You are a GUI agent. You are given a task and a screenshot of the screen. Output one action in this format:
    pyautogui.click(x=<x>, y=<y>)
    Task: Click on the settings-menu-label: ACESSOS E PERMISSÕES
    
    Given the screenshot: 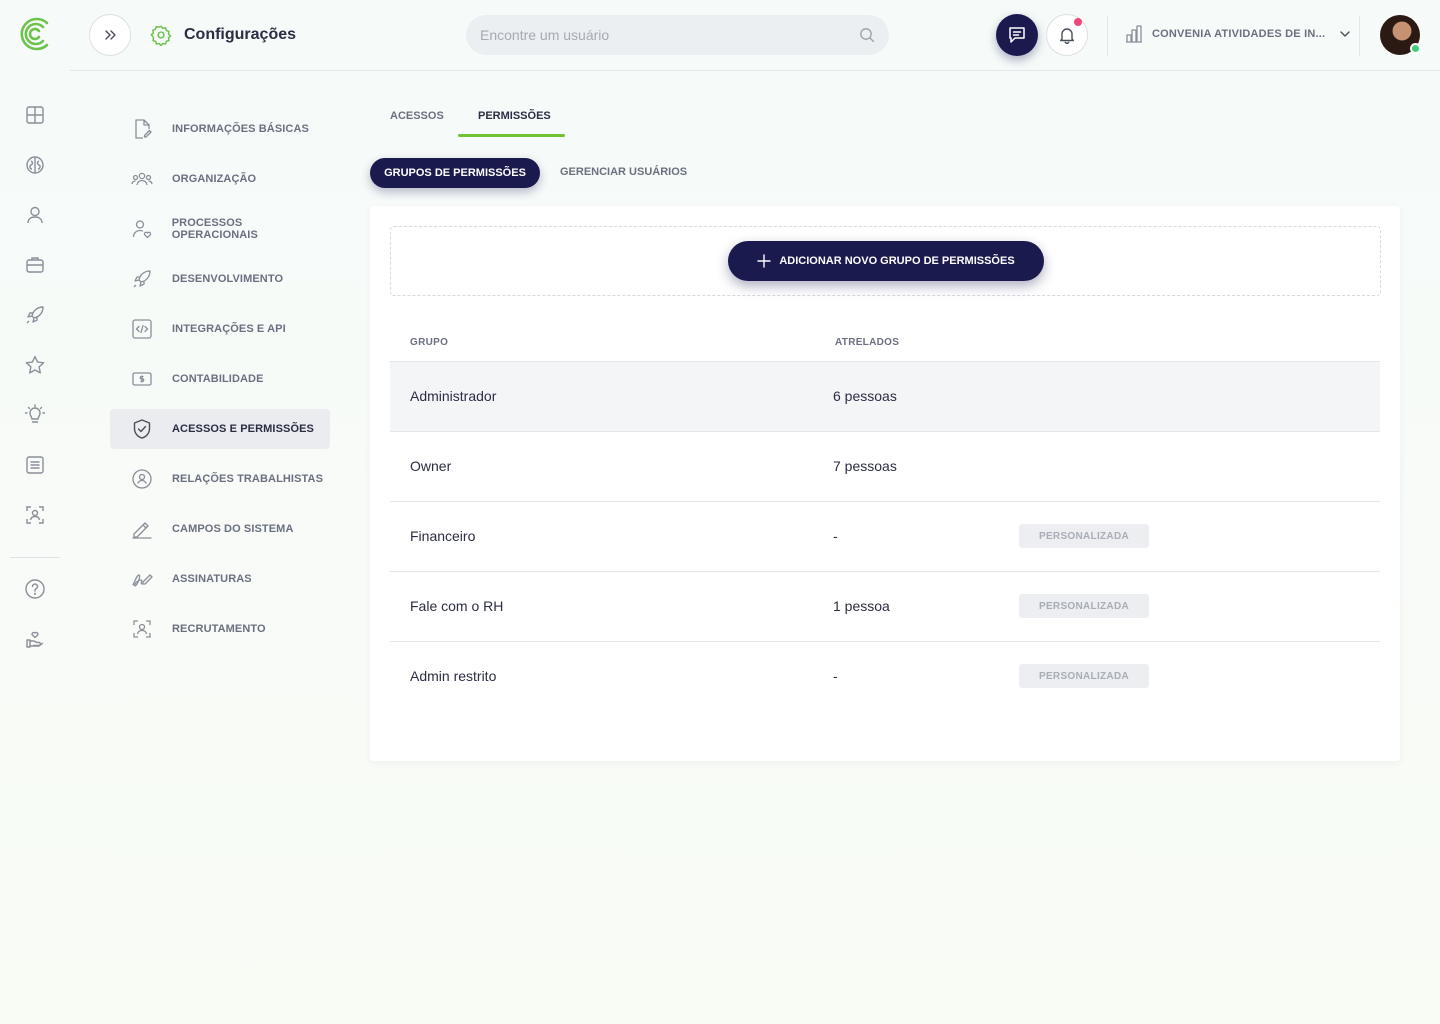 What is the action you would take?
    pyautogui.click(x=243, y=429)
    